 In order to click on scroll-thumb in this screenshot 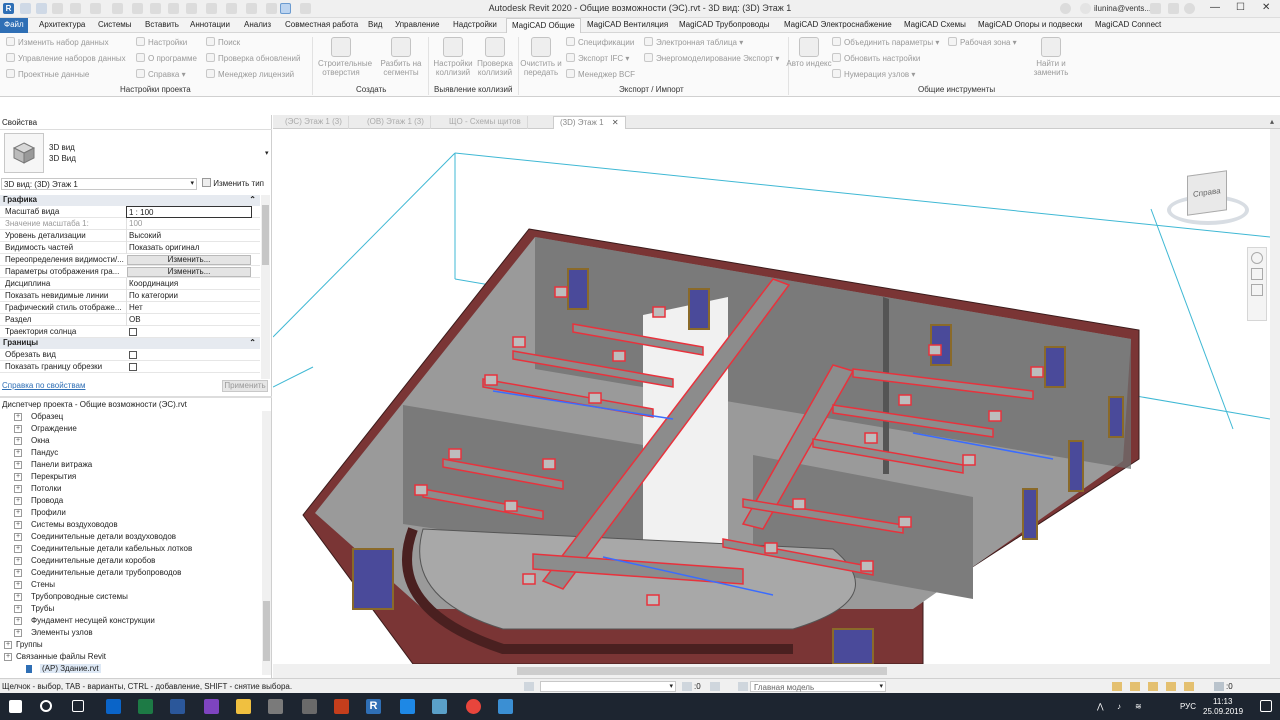, I will do `click(266, 631)`.